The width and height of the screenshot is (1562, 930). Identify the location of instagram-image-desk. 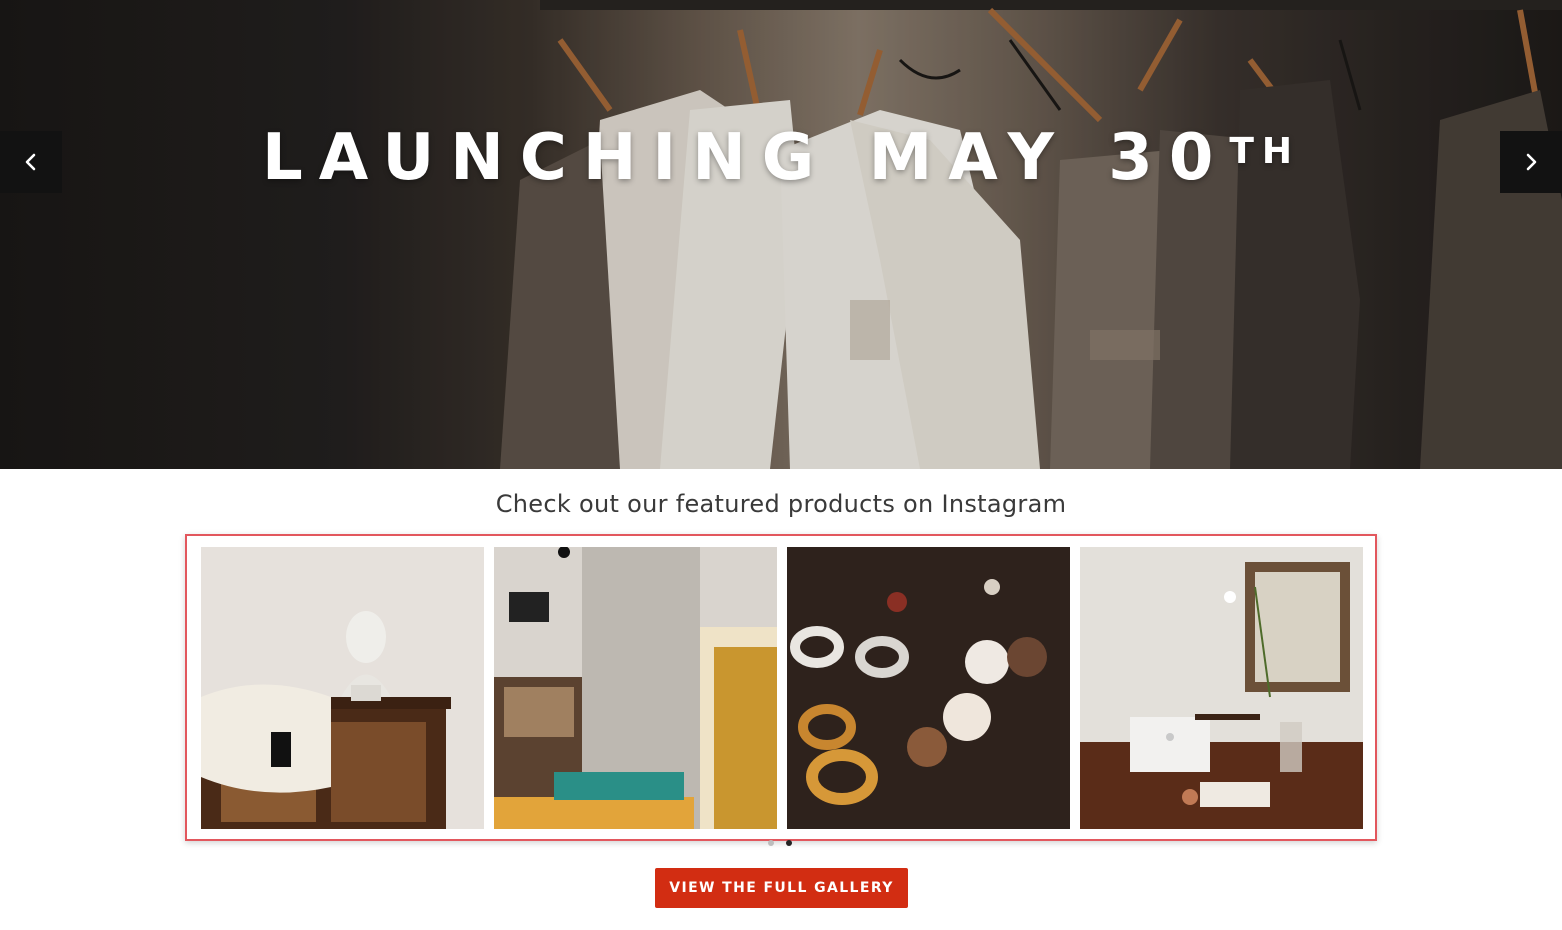
(1221, 688).